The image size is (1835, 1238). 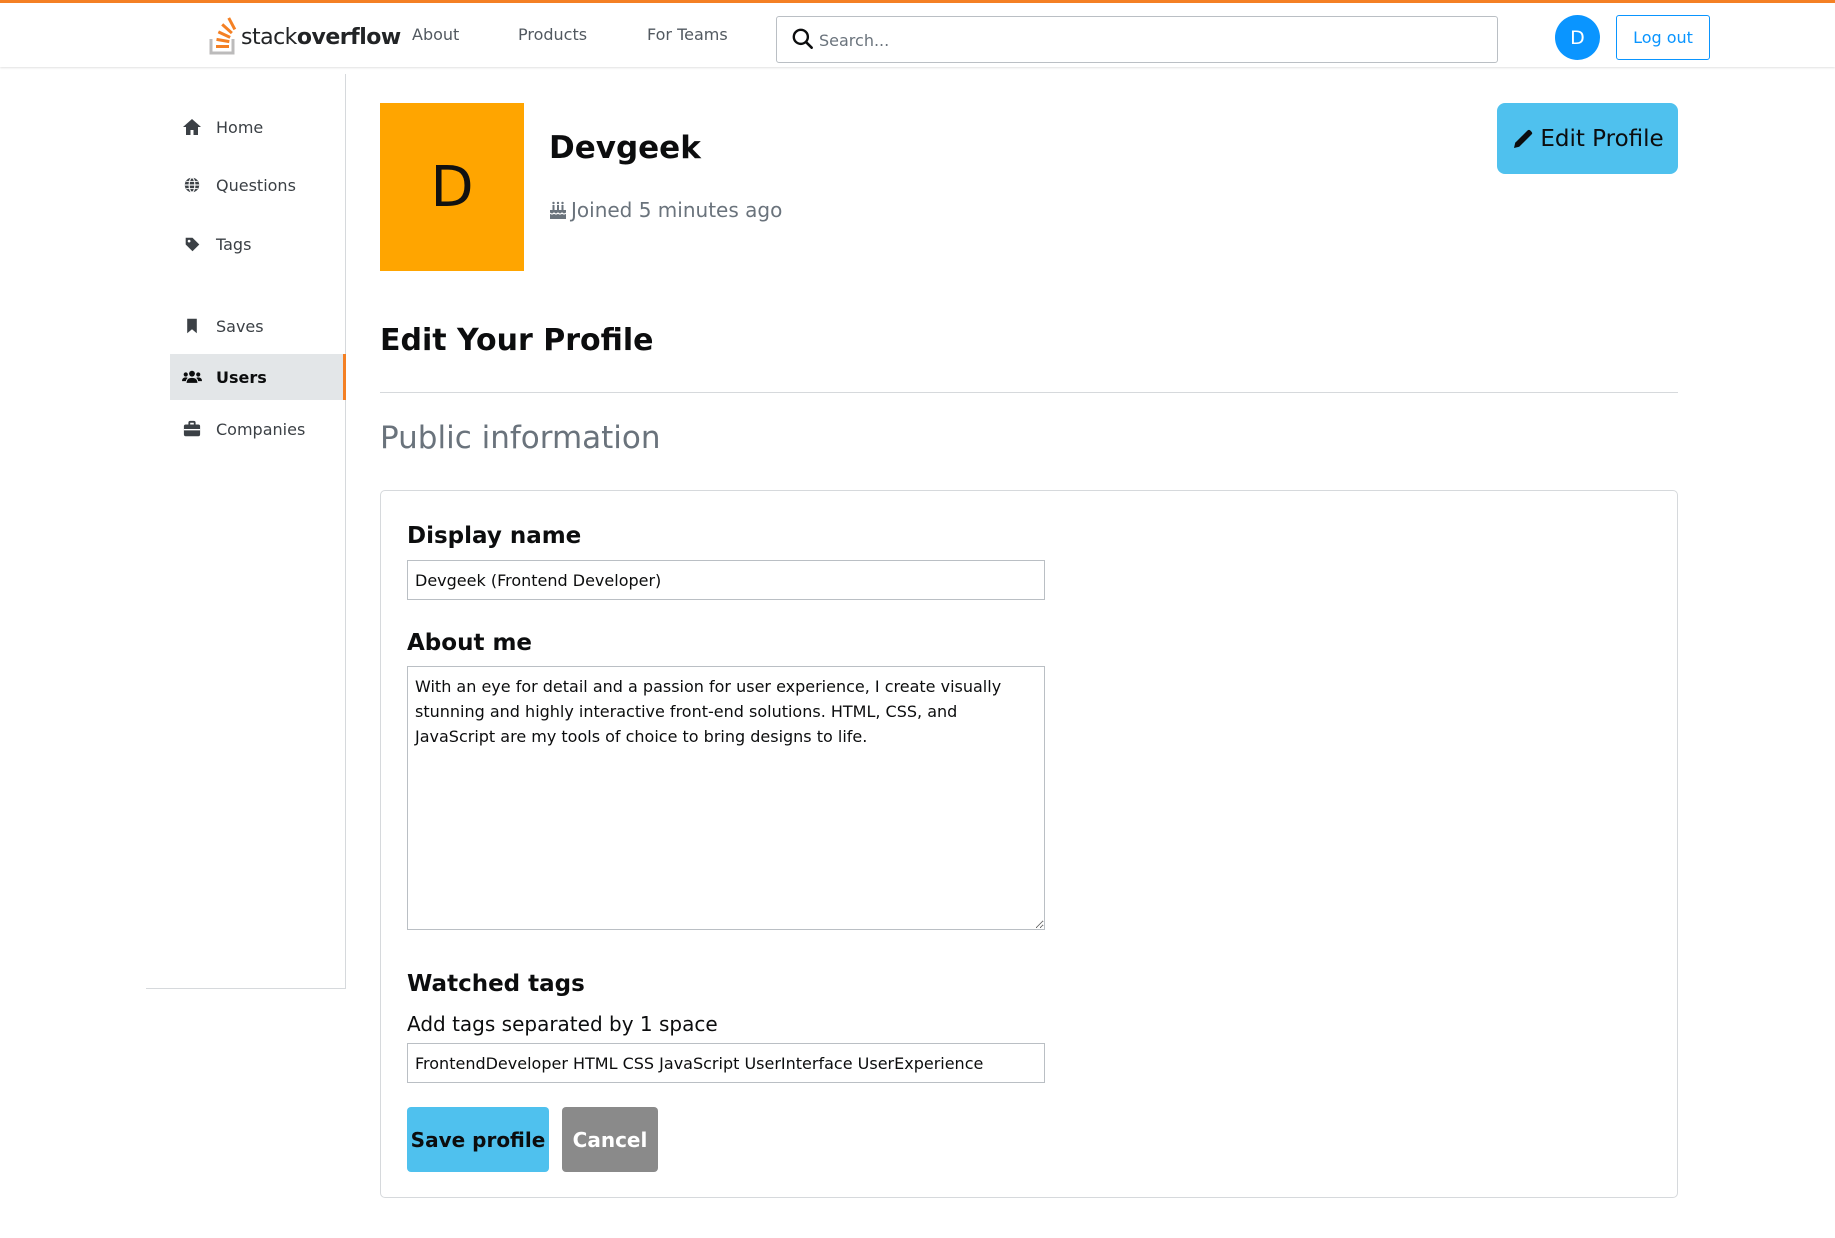 I want to click on joined-text: Joined 5 minutes ago, so click(x=677, y=210).